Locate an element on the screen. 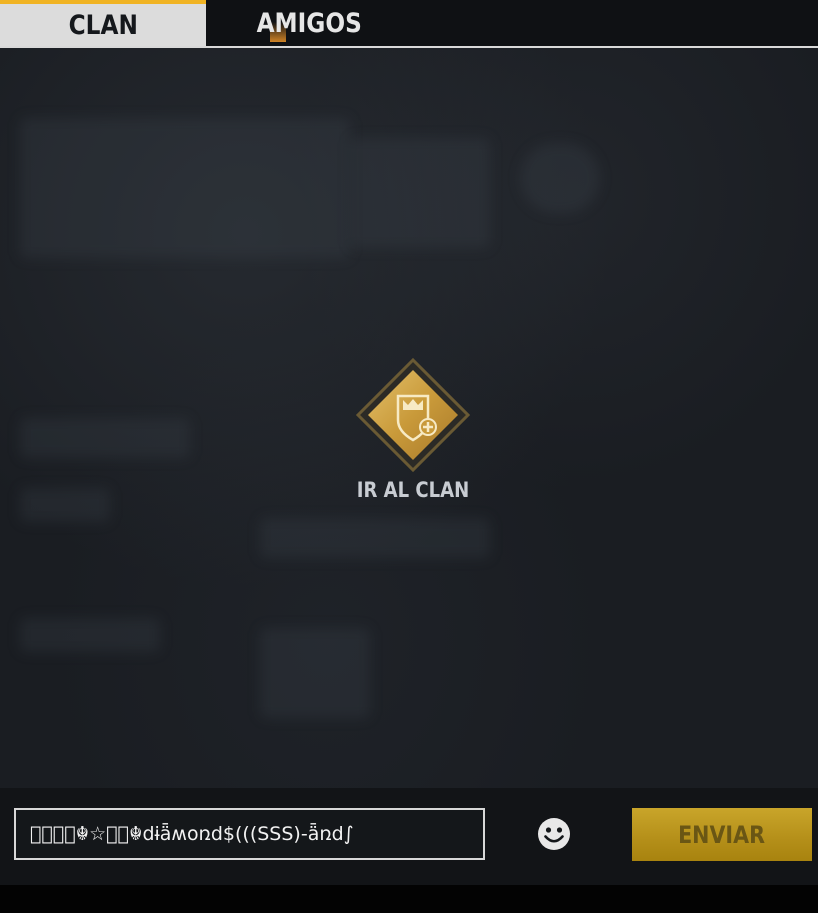 The height and width of the screenshot is (913, 818). tab-clan: CLAN is located at coordinates (103, 23).